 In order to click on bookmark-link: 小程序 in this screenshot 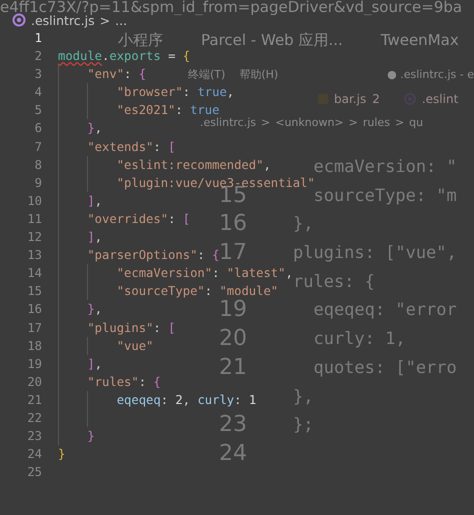, I will do `click(140, 40)`.